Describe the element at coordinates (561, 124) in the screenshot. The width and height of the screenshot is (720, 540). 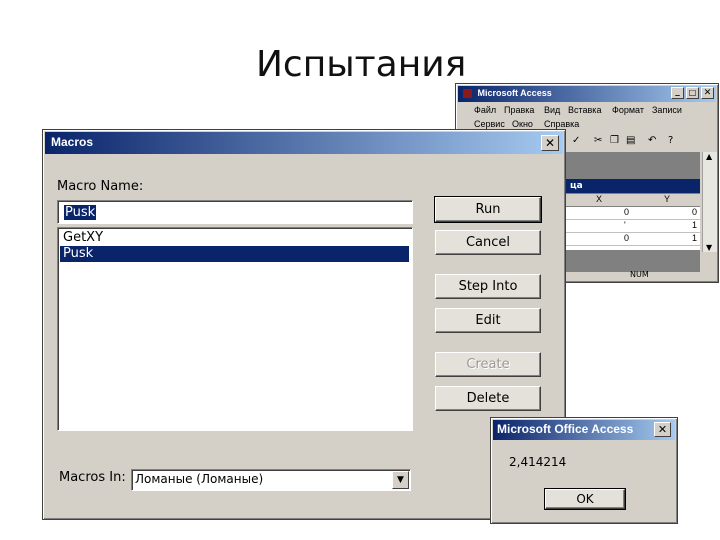
I see `menu-help: Справка` at that location.